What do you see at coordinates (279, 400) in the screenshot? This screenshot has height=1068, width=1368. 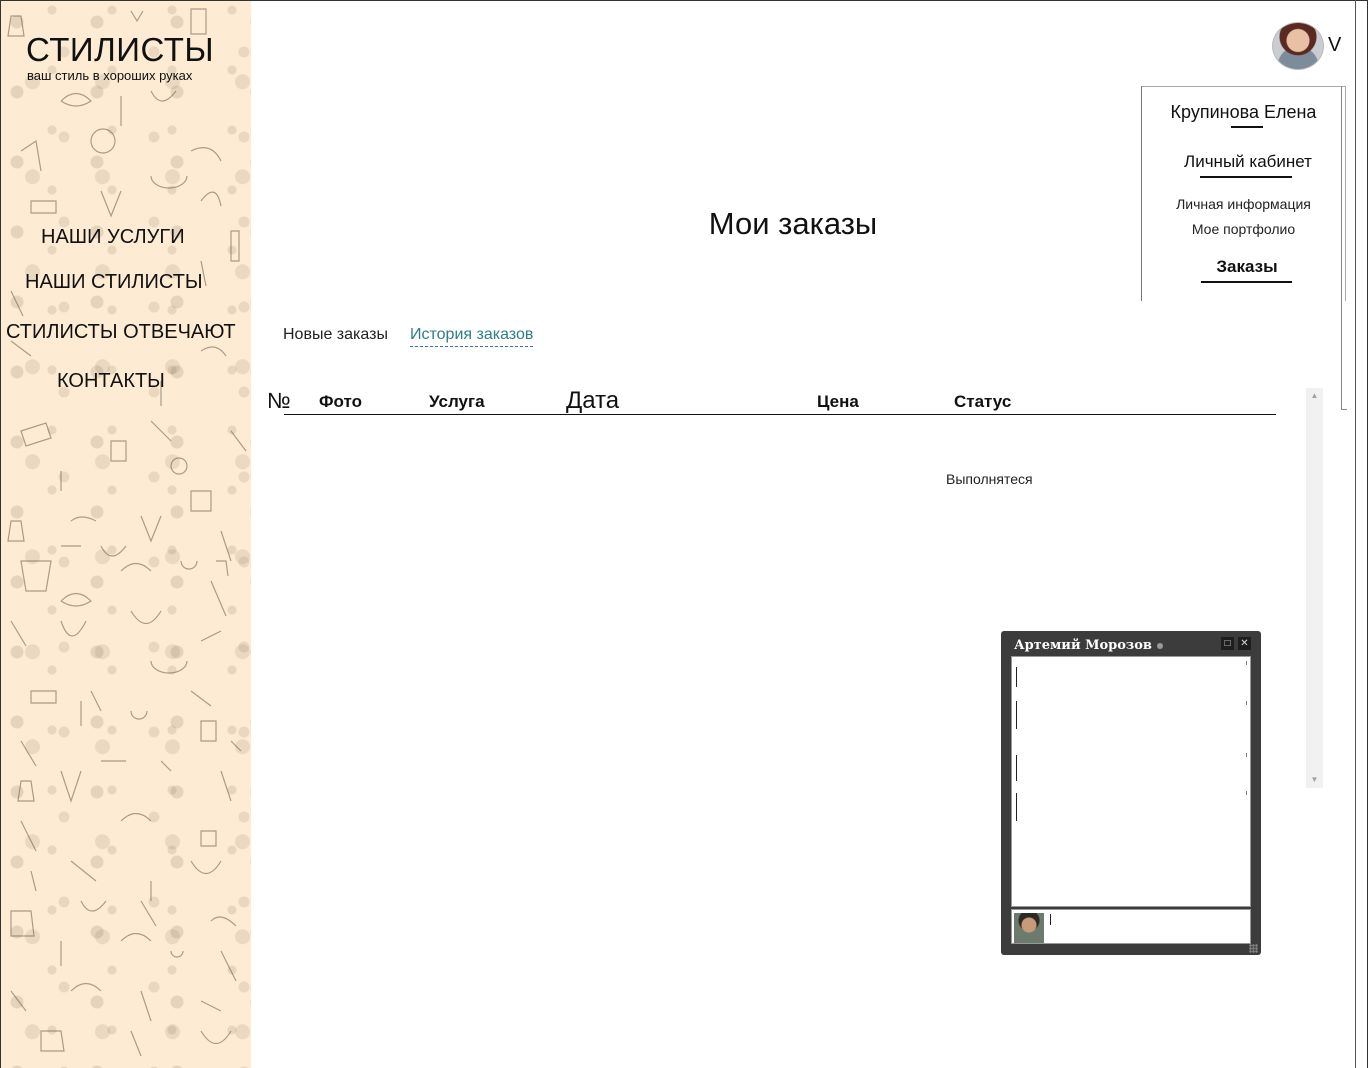 I see `column-header-number: №` at bounding box center [279, 400].